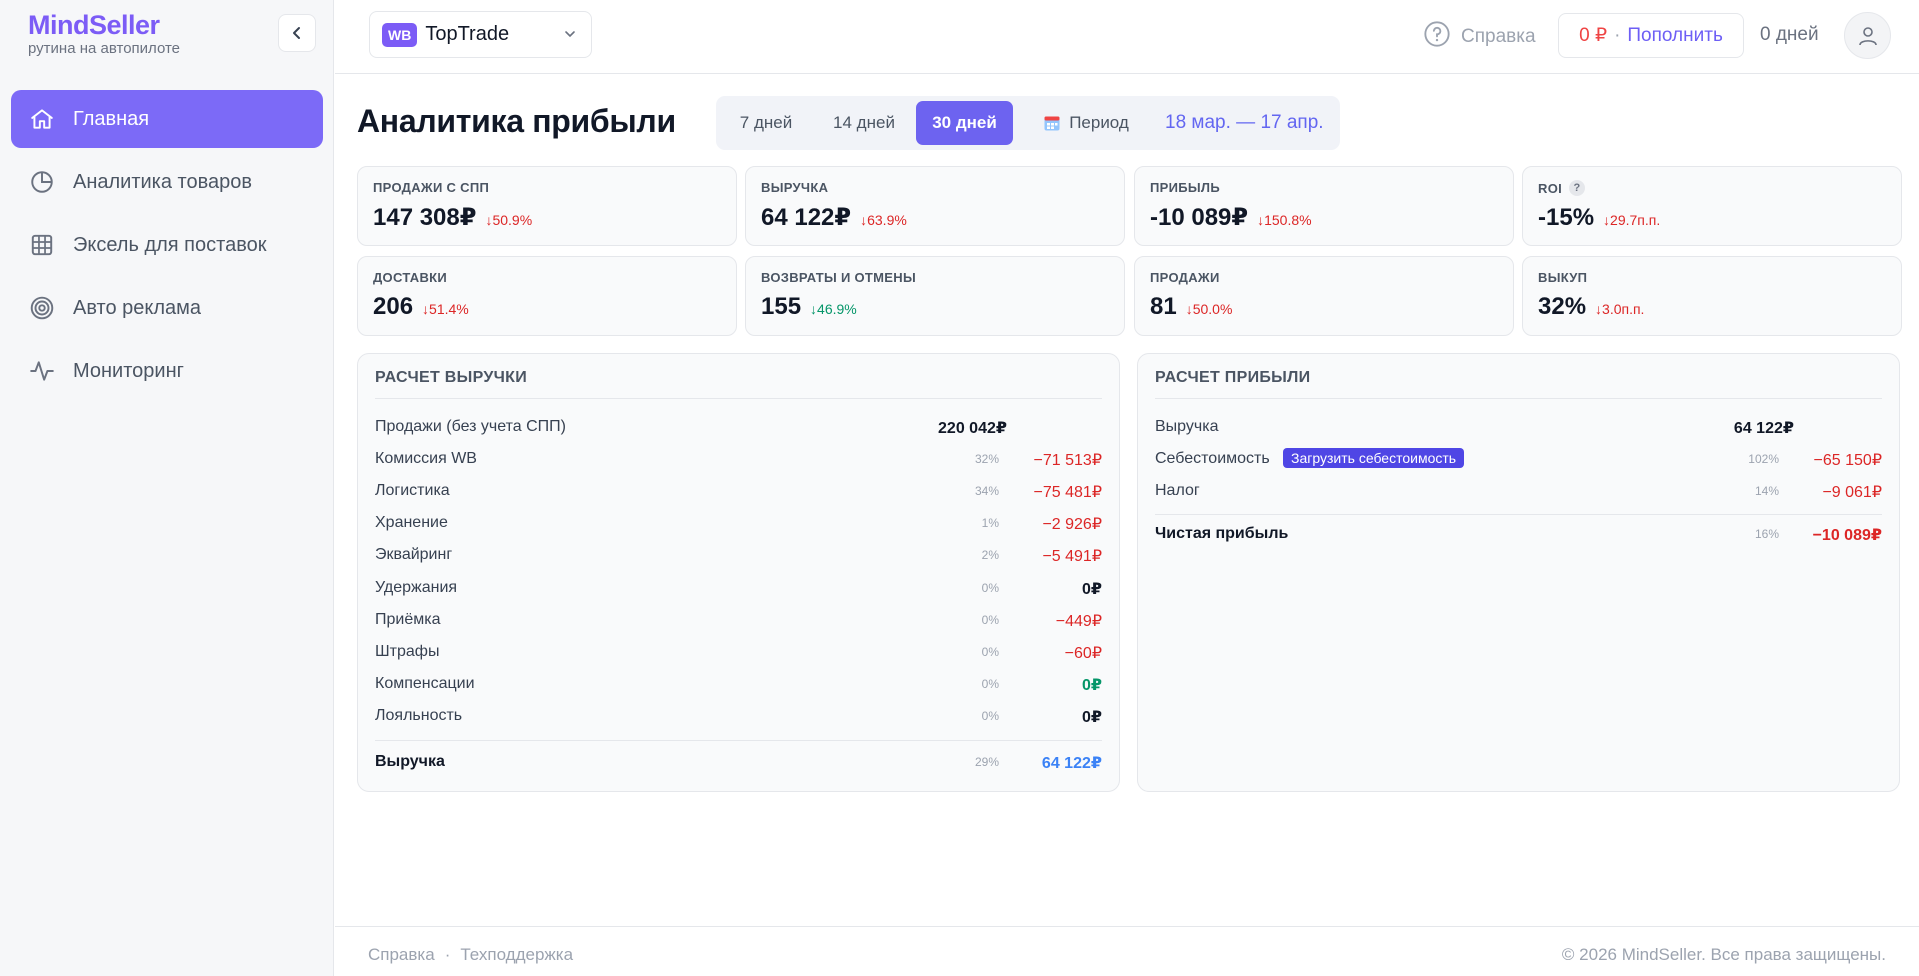 The image size is (1919, 976). Describe the element at coordinates (1163, 306) in the screenshot. I see `kpi-value: 81` at that location.